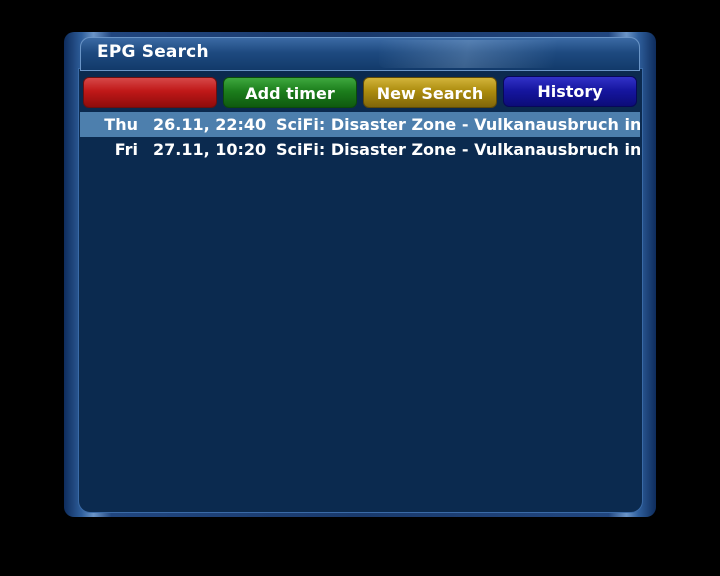 The width and height of the screenshot is (720, 576). I want to click on window-title: EPG Search, so click(153, 52).